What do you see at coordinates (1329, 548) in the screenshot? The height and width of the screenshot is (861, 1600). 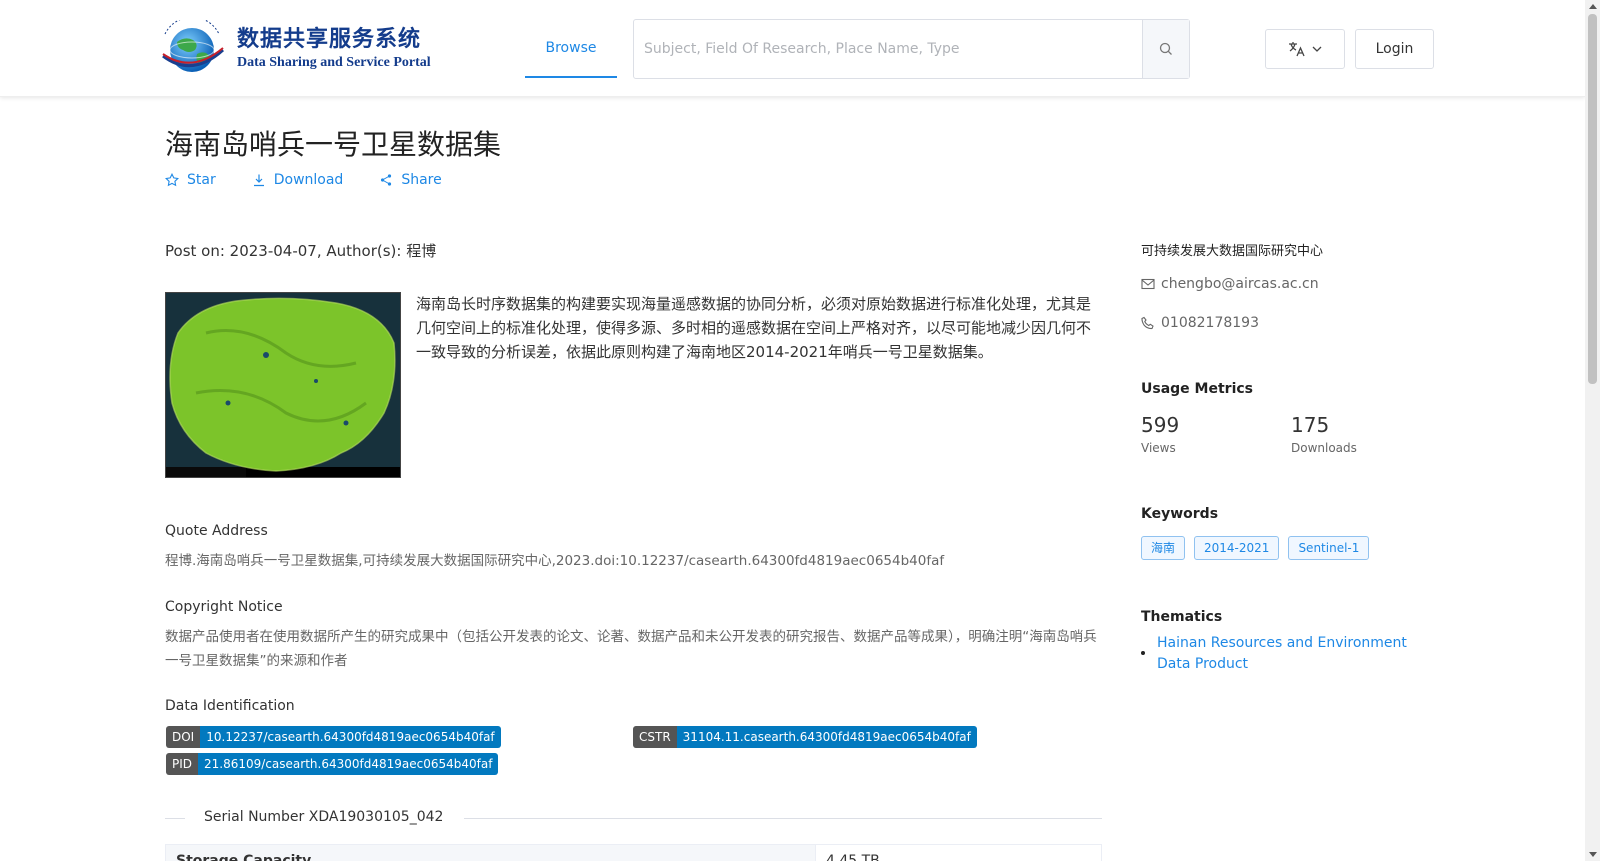 I see `keyword-tag: Sentinel-1` at bounding box center [1329, 548].